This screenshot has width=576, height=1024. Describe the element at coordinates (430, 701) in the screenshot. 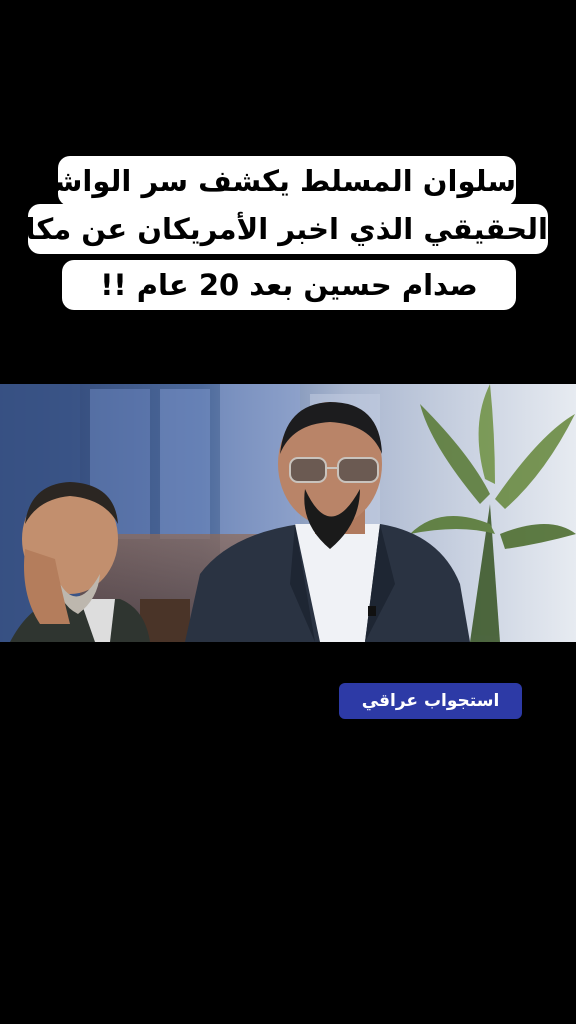

I see `program-badge: استجواب عراقي` at that location.